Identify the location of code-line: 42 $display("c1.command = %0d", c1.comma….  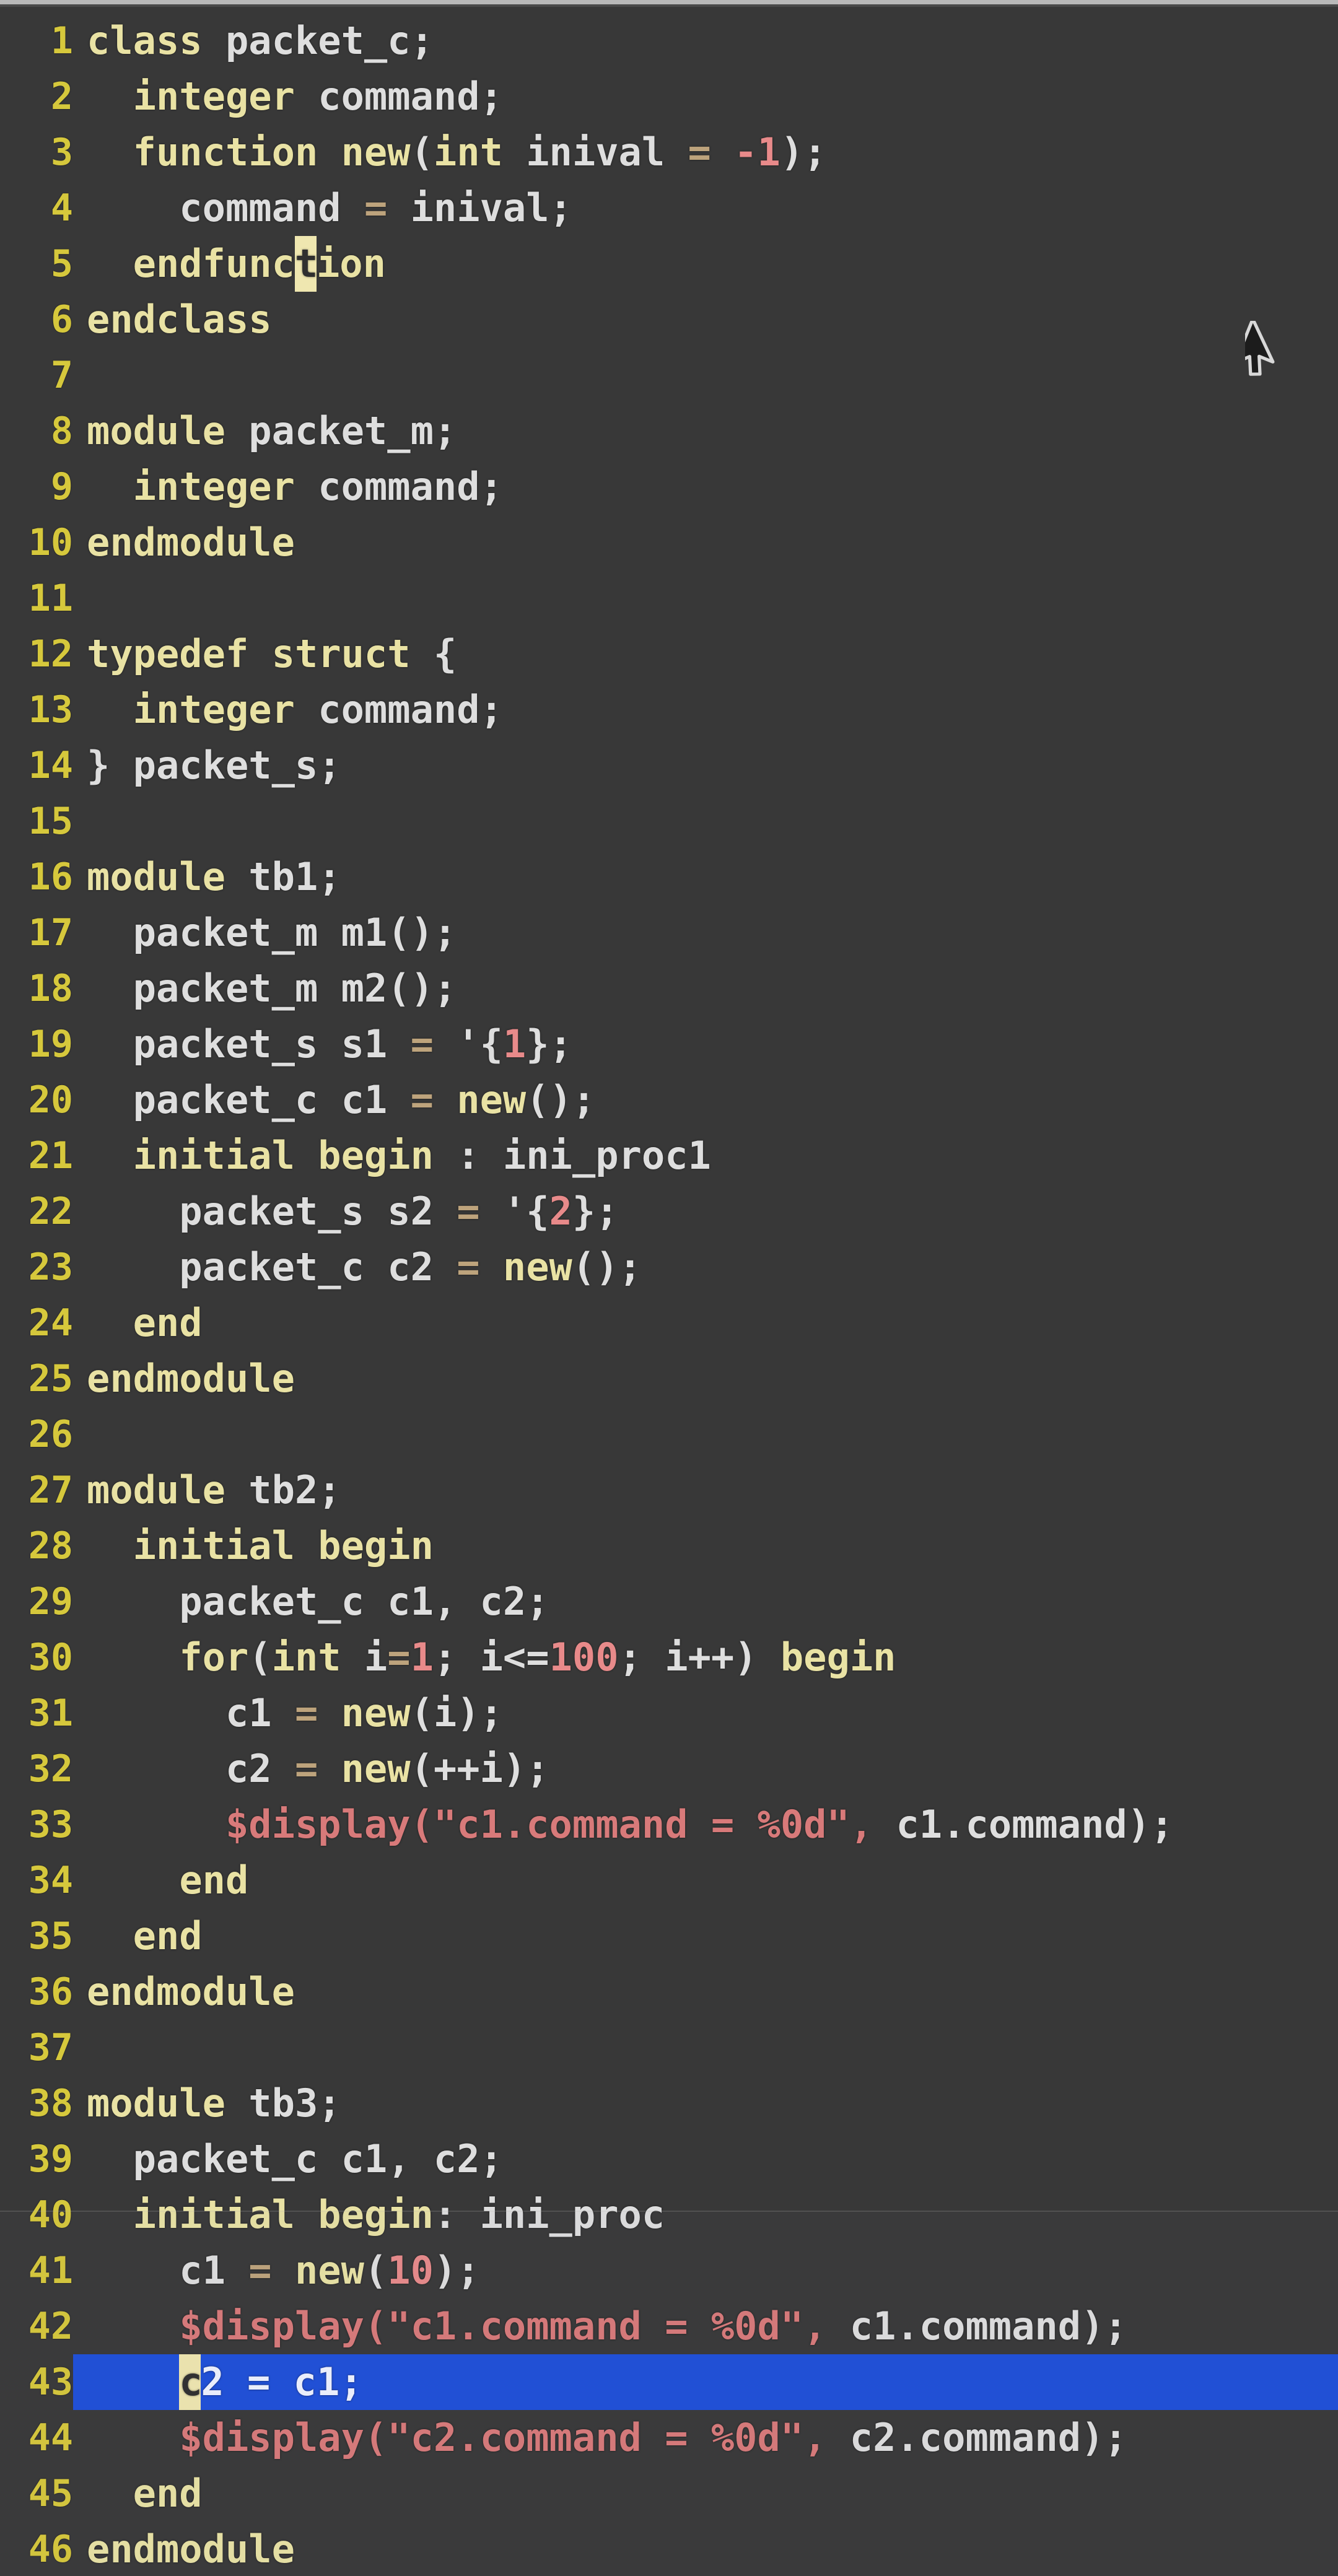
(669, 2326).